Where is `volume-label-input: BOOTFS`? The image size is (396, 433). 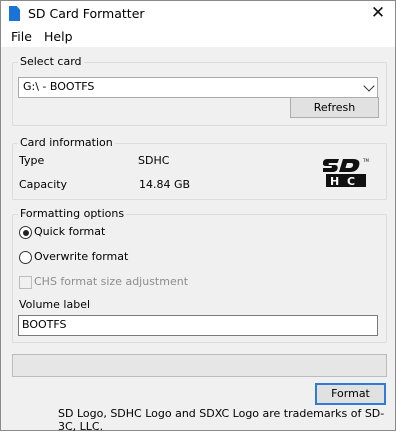 volume-label-input: BOOTFS is located at coordinates (198, 325).